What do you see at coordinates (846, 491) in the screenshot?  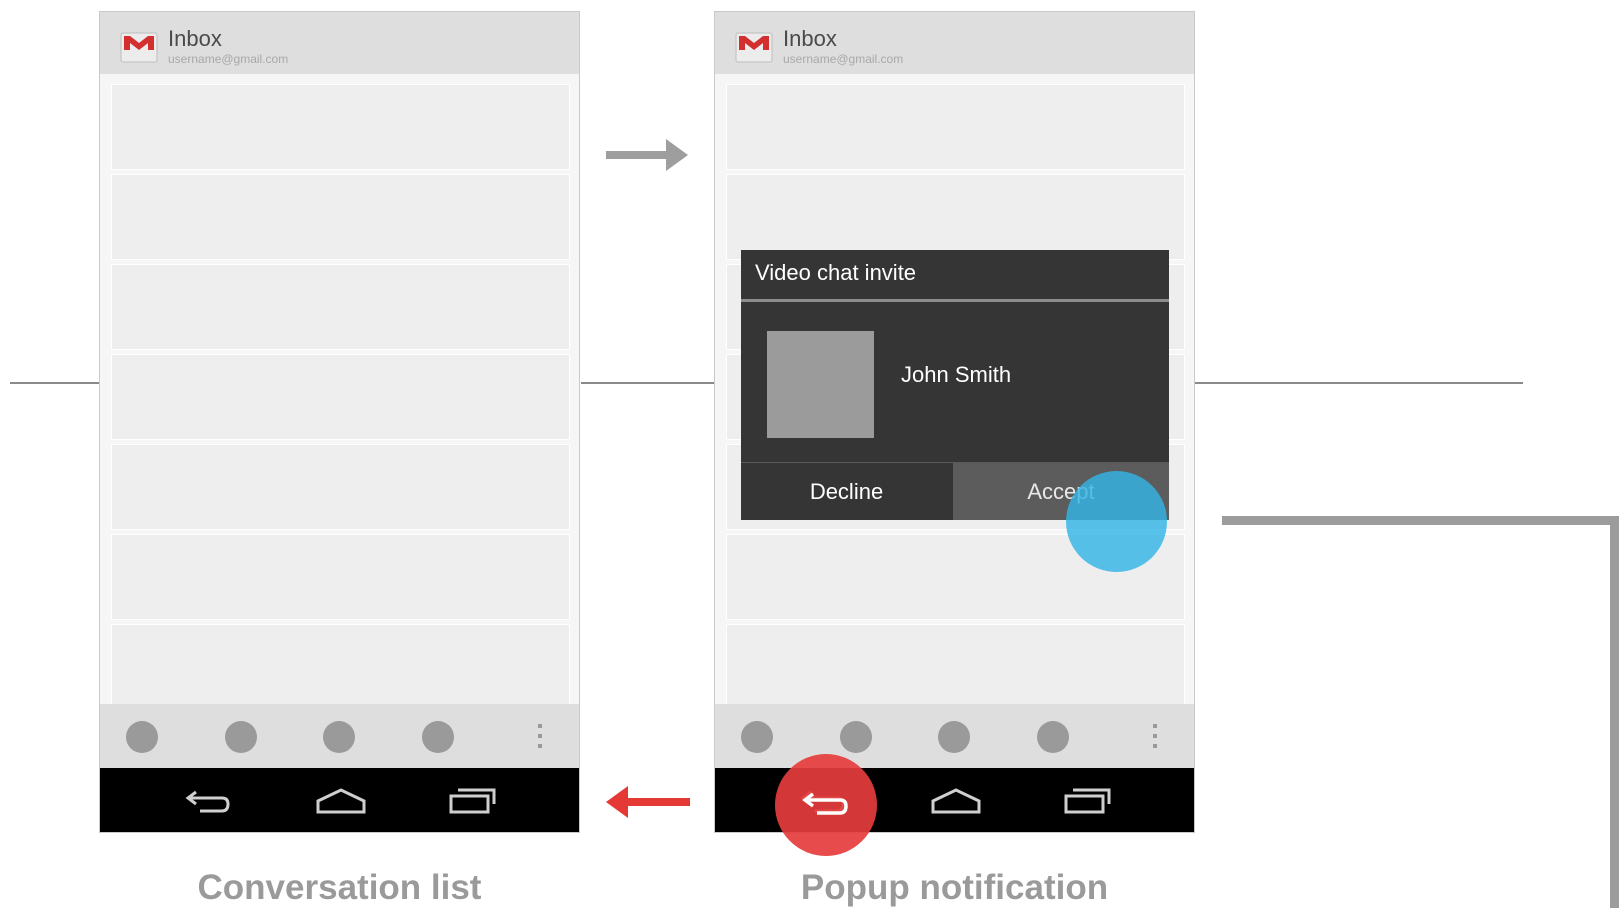 I see `decline-button: Decline` at bounding box center [846, 491].